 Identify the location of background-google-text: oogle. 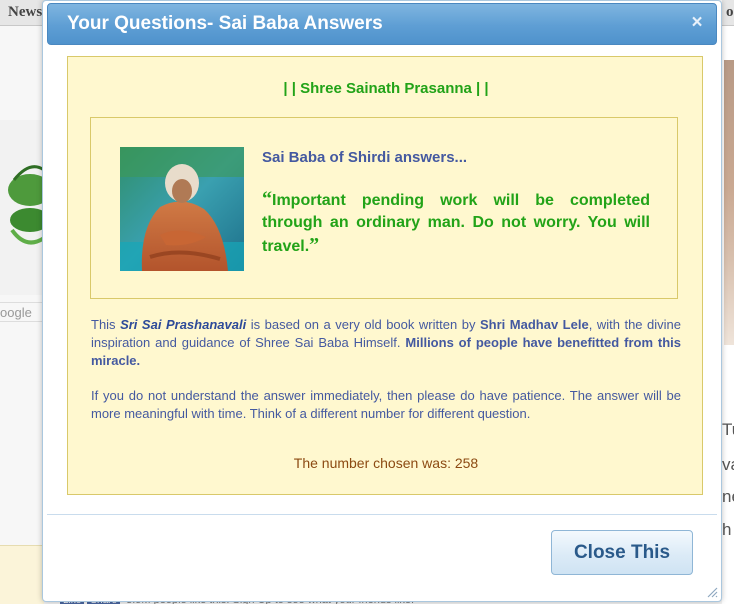
(22, 312).